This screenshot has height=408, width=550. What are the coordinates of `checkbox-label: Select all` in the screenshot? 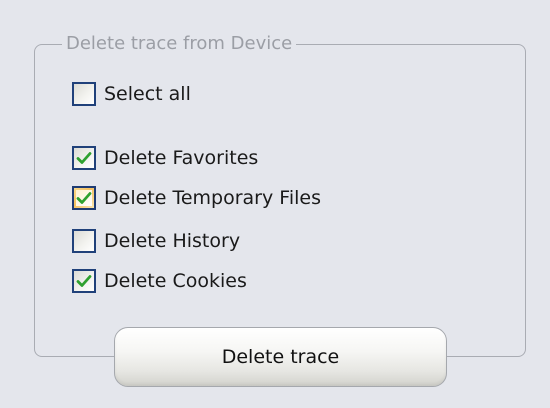 It's located at (147, 94).